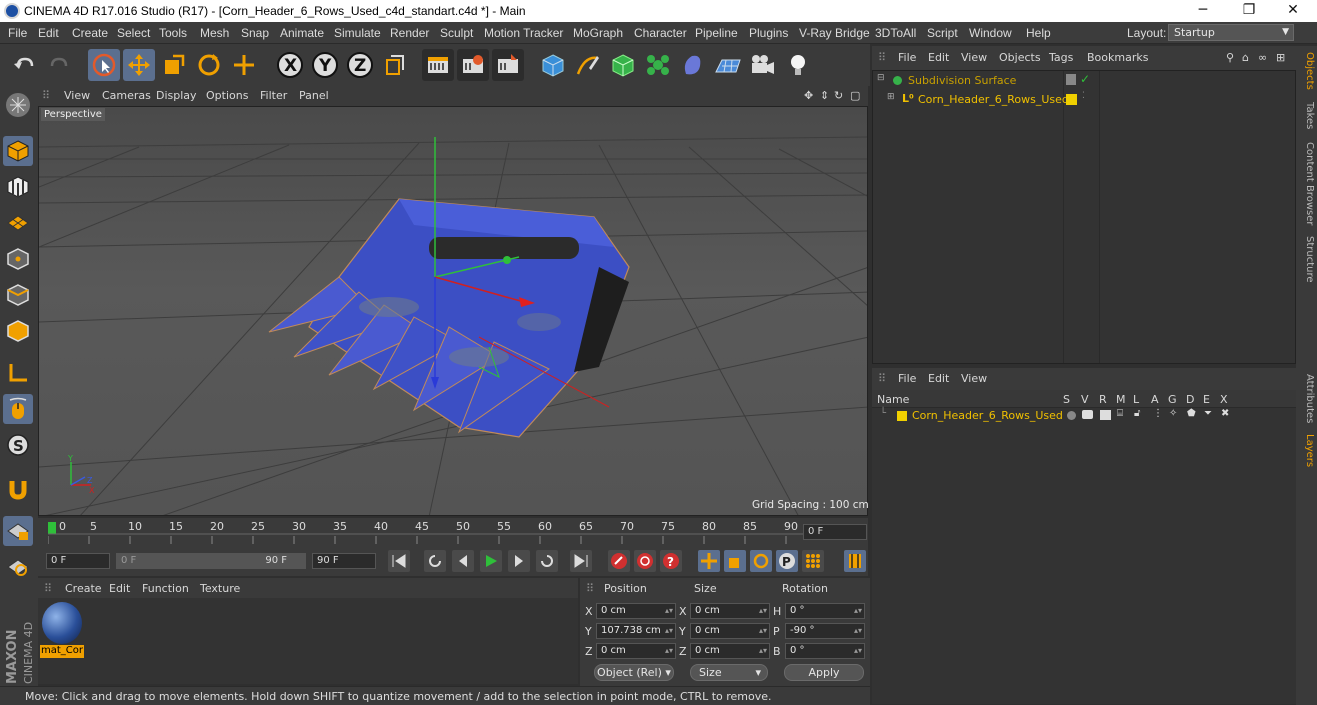 The height and width of the screenshot is (705, 1317). I want to click on viewport-menu-view: View, so click(77, 95).